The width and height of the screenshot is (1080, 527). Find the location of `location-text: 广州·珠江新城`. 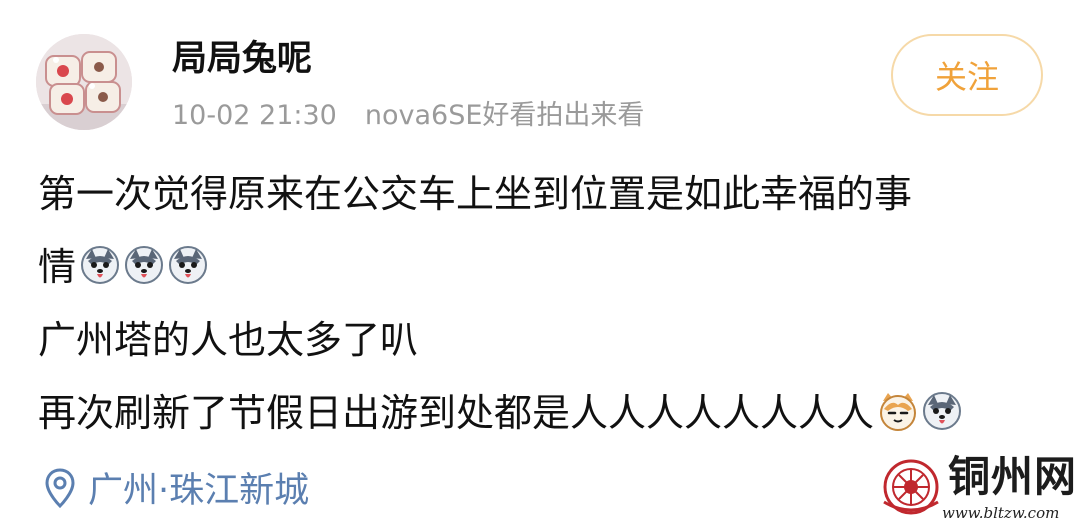

location-text: 广州·珠江新城 is located at coordinates (199, 491).